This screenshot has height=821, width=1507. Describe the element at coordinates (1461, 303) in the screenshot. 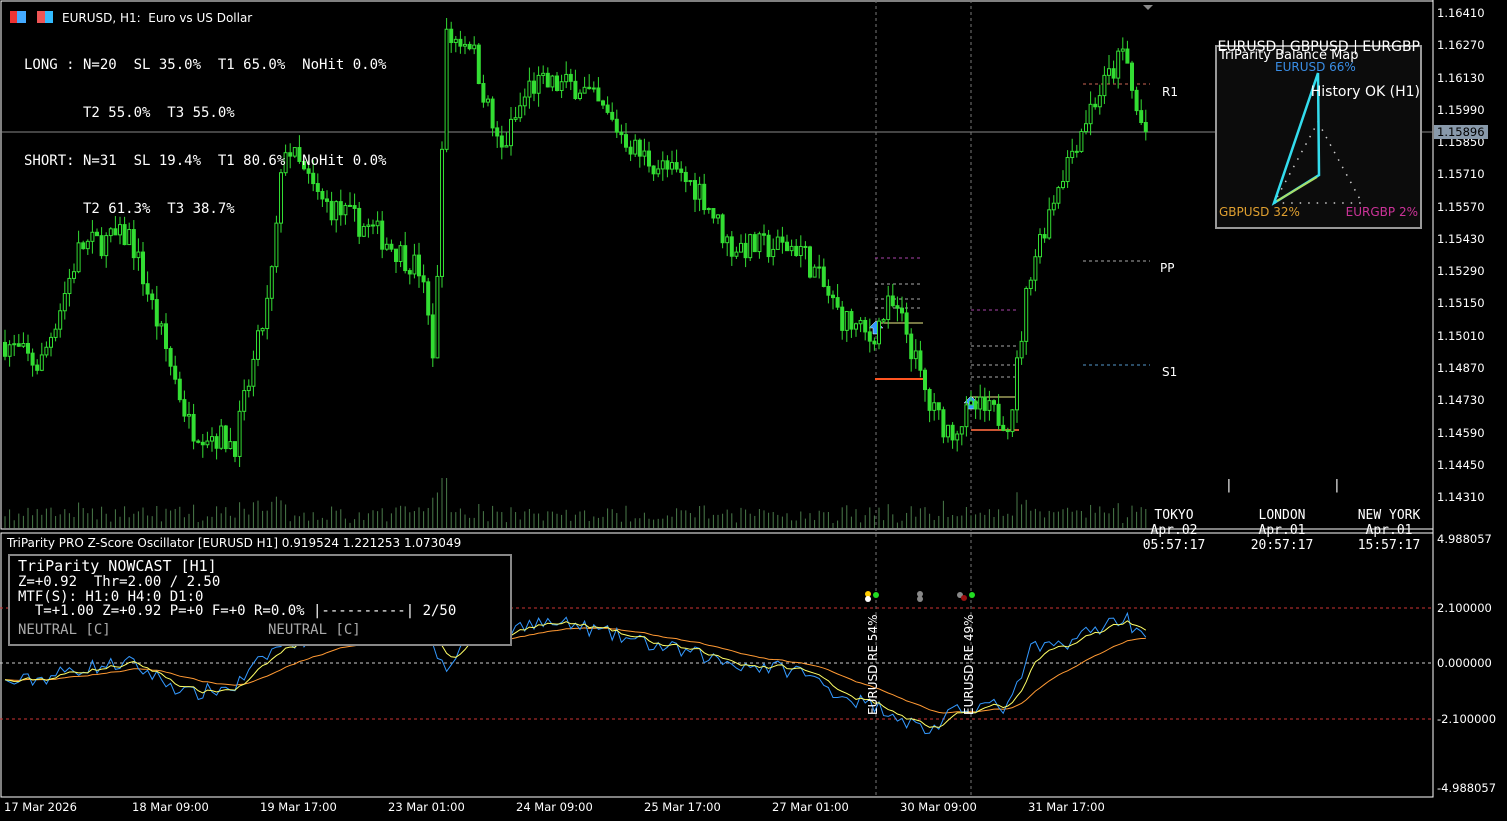

I see `price-axis-label: 1.15150` at that location.